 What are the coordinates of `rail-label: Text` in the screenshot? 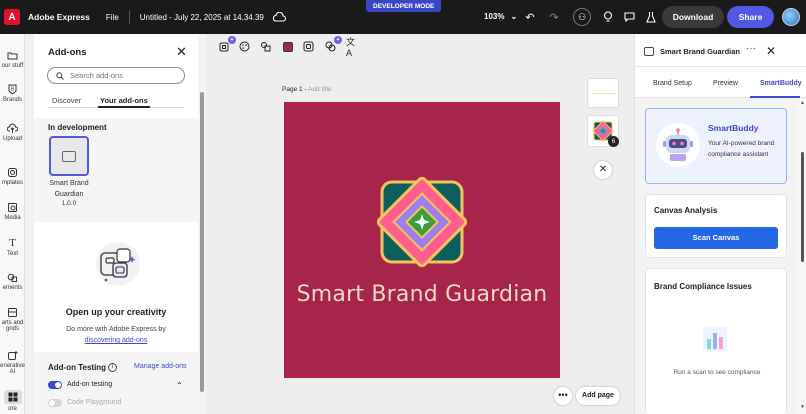 It's located at (12, 254).